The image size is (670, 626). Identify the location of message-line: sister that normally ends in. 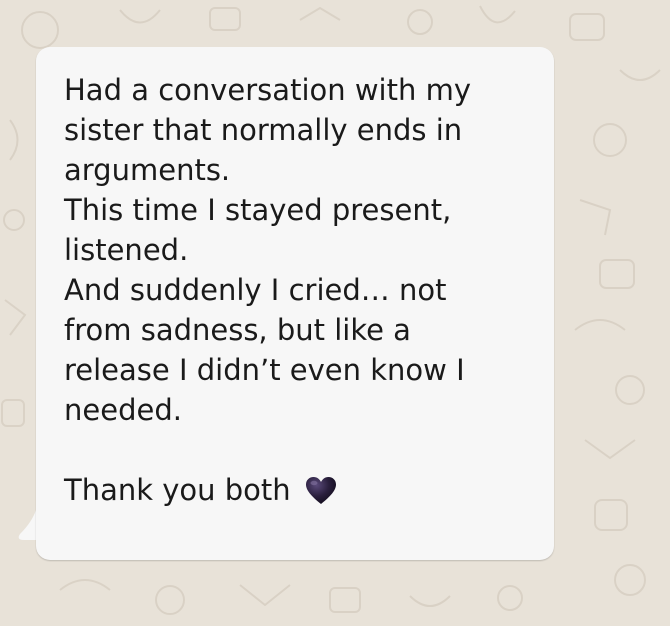
(263, 130).